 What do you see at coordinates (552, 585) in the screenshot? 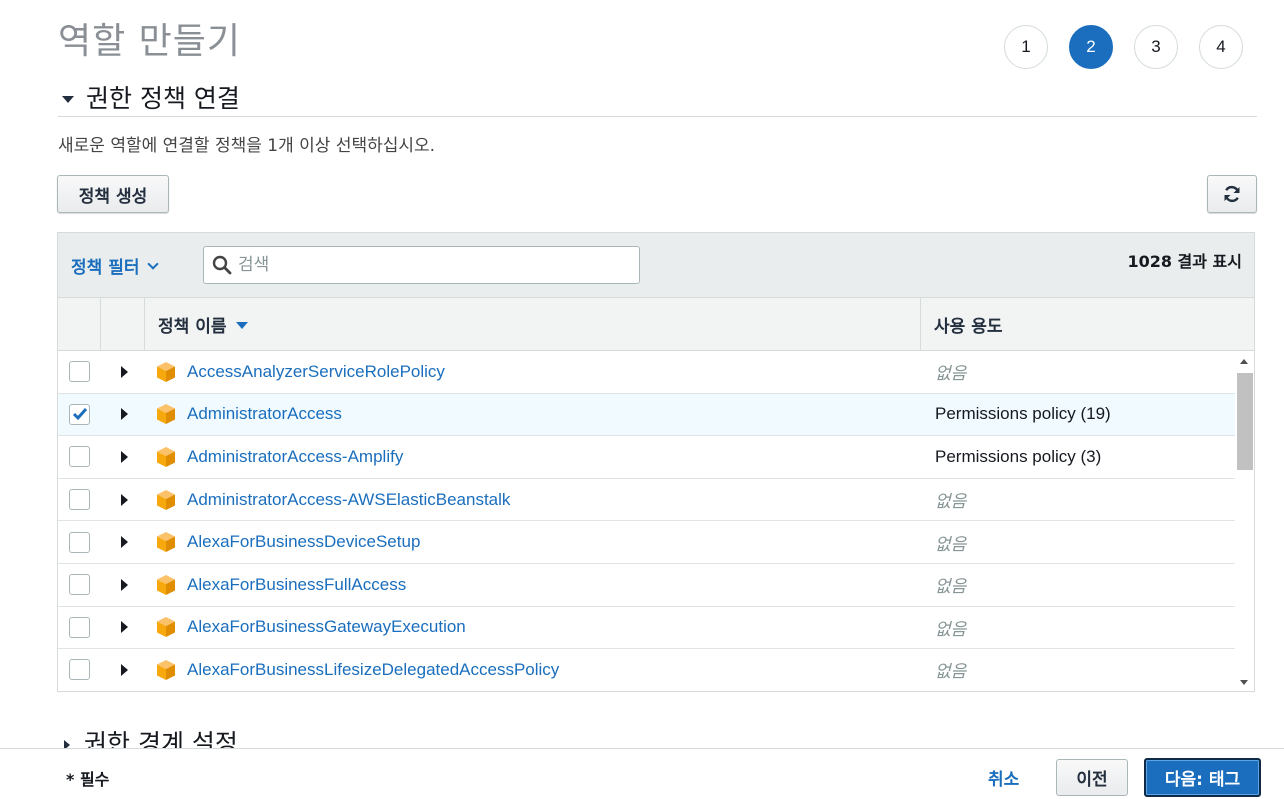
I see `policy-name-link: AlexaForBusinessFullAccess` at bounding box center [552, 585].